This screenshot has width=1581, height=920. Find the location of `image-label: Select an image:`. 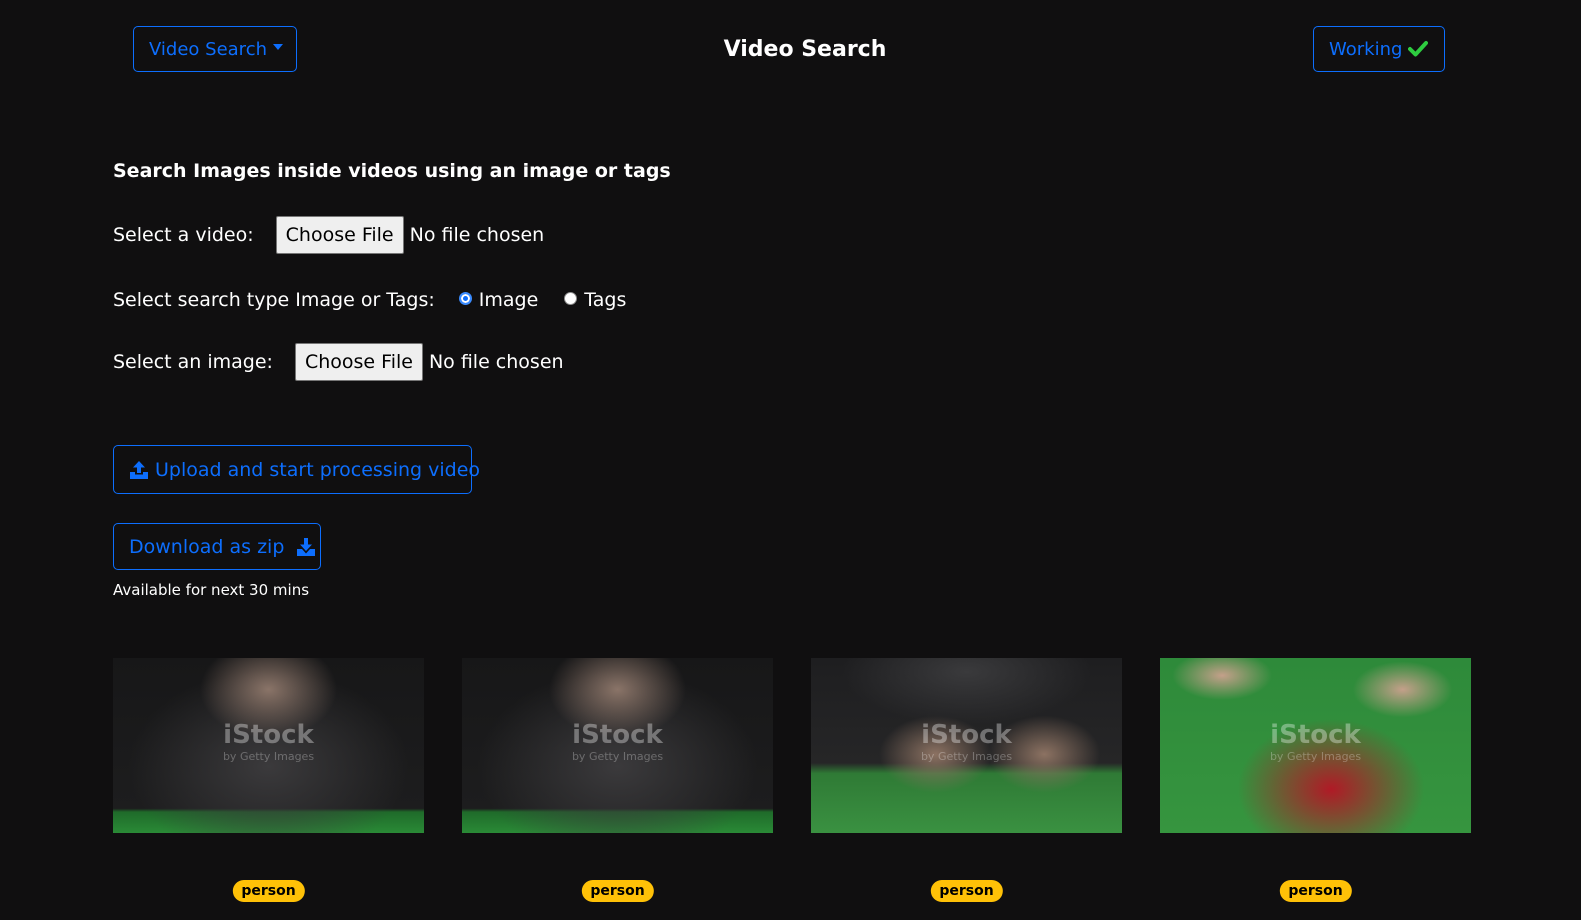

image-label: Select an image: is located at coordinates (193, 362).